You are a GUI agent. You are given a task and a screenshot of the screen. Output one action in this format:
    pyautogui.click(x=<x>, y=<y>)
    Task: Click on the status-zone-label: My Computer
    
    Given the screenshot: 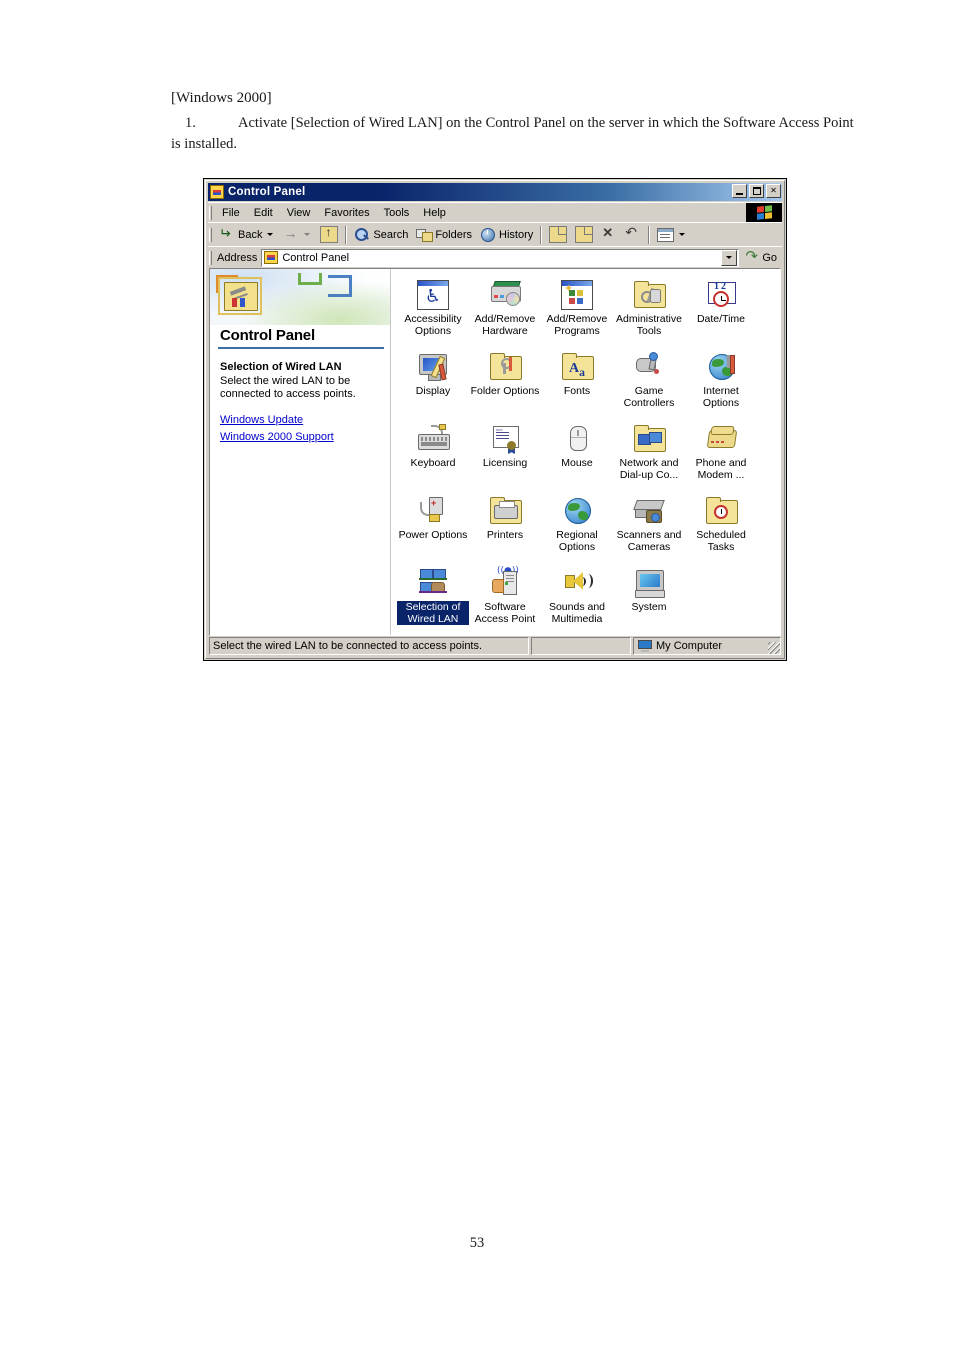 What is the action you would take?
    pyautogui.click(x=689, y=646)
    